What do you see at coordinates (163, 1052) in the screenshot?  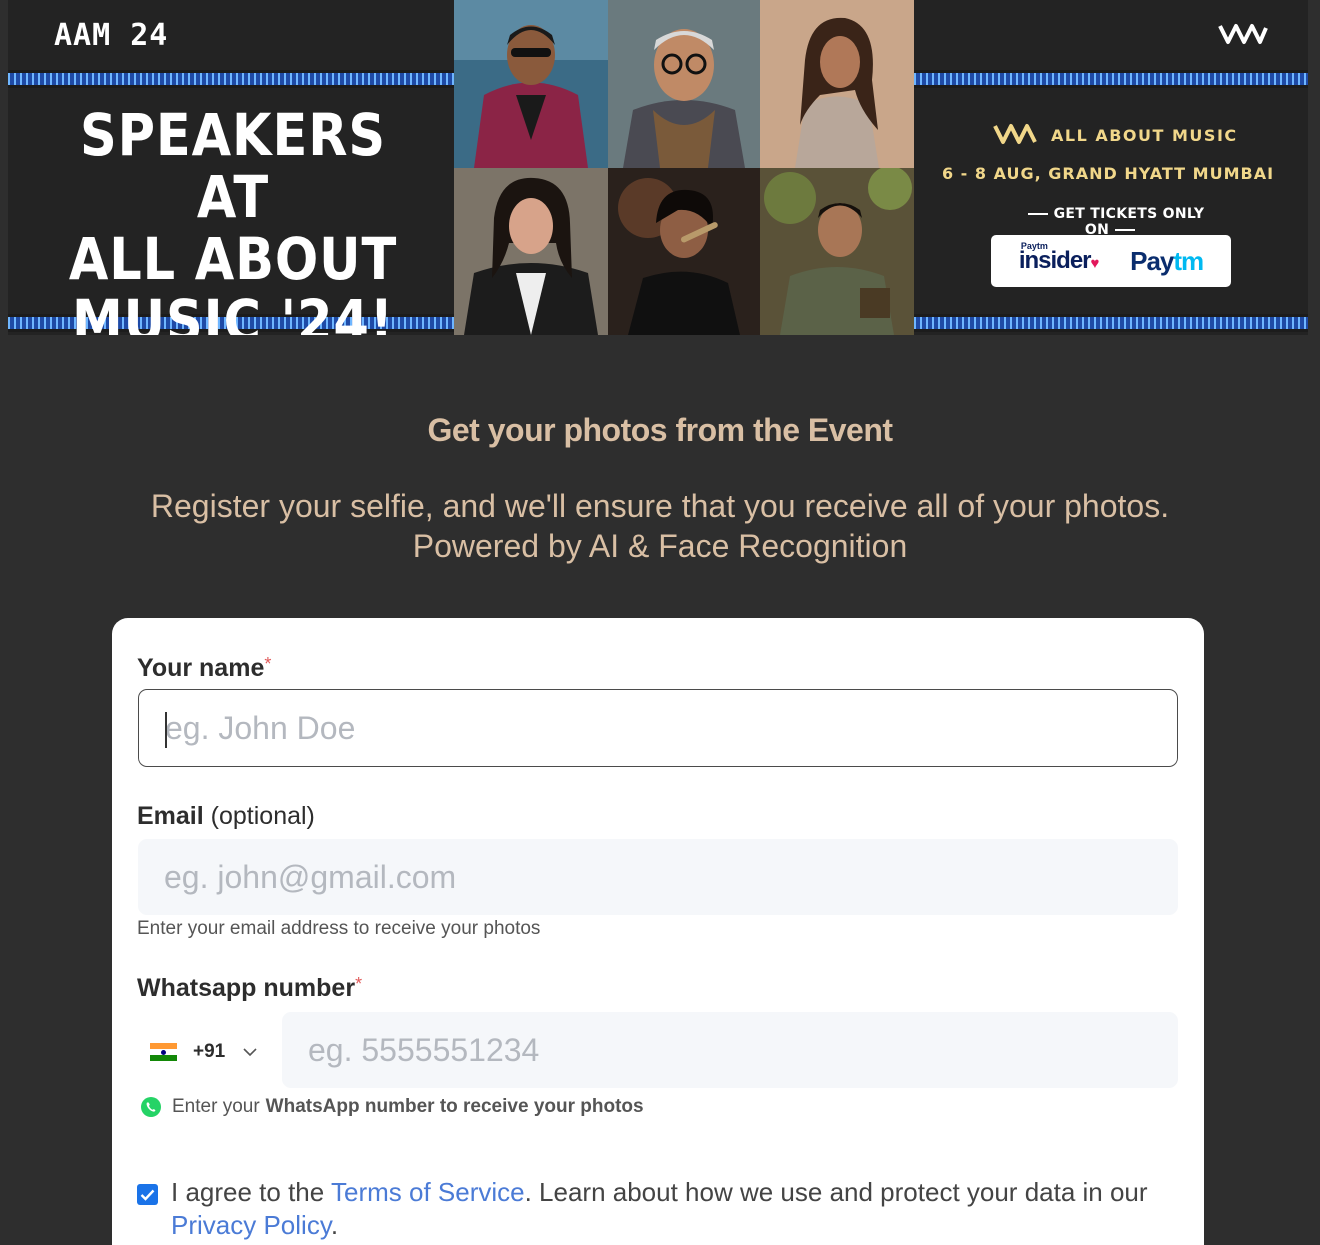 I see `india-flag-icon` at bounding box center [163, 1052].